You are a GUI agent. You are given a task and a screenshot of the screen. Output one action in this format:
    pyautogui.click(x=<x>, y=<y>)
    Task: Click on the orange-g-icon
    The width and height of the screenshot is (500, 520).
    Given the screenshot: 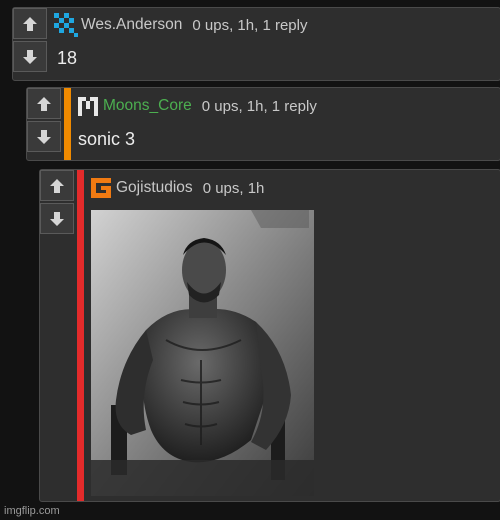 What is the action you would take?
    pyautogui.click(x=101, y=188)
    